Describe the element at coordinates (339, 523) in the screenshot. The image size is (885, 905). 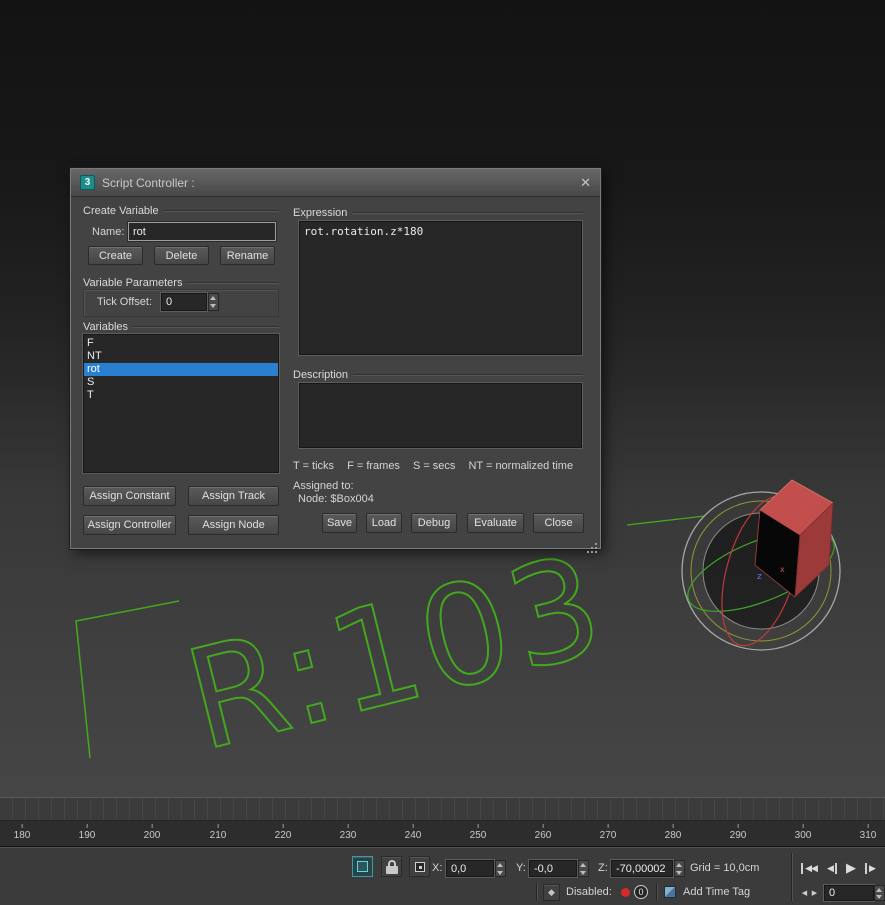
I see `save-button: Save` at that location.